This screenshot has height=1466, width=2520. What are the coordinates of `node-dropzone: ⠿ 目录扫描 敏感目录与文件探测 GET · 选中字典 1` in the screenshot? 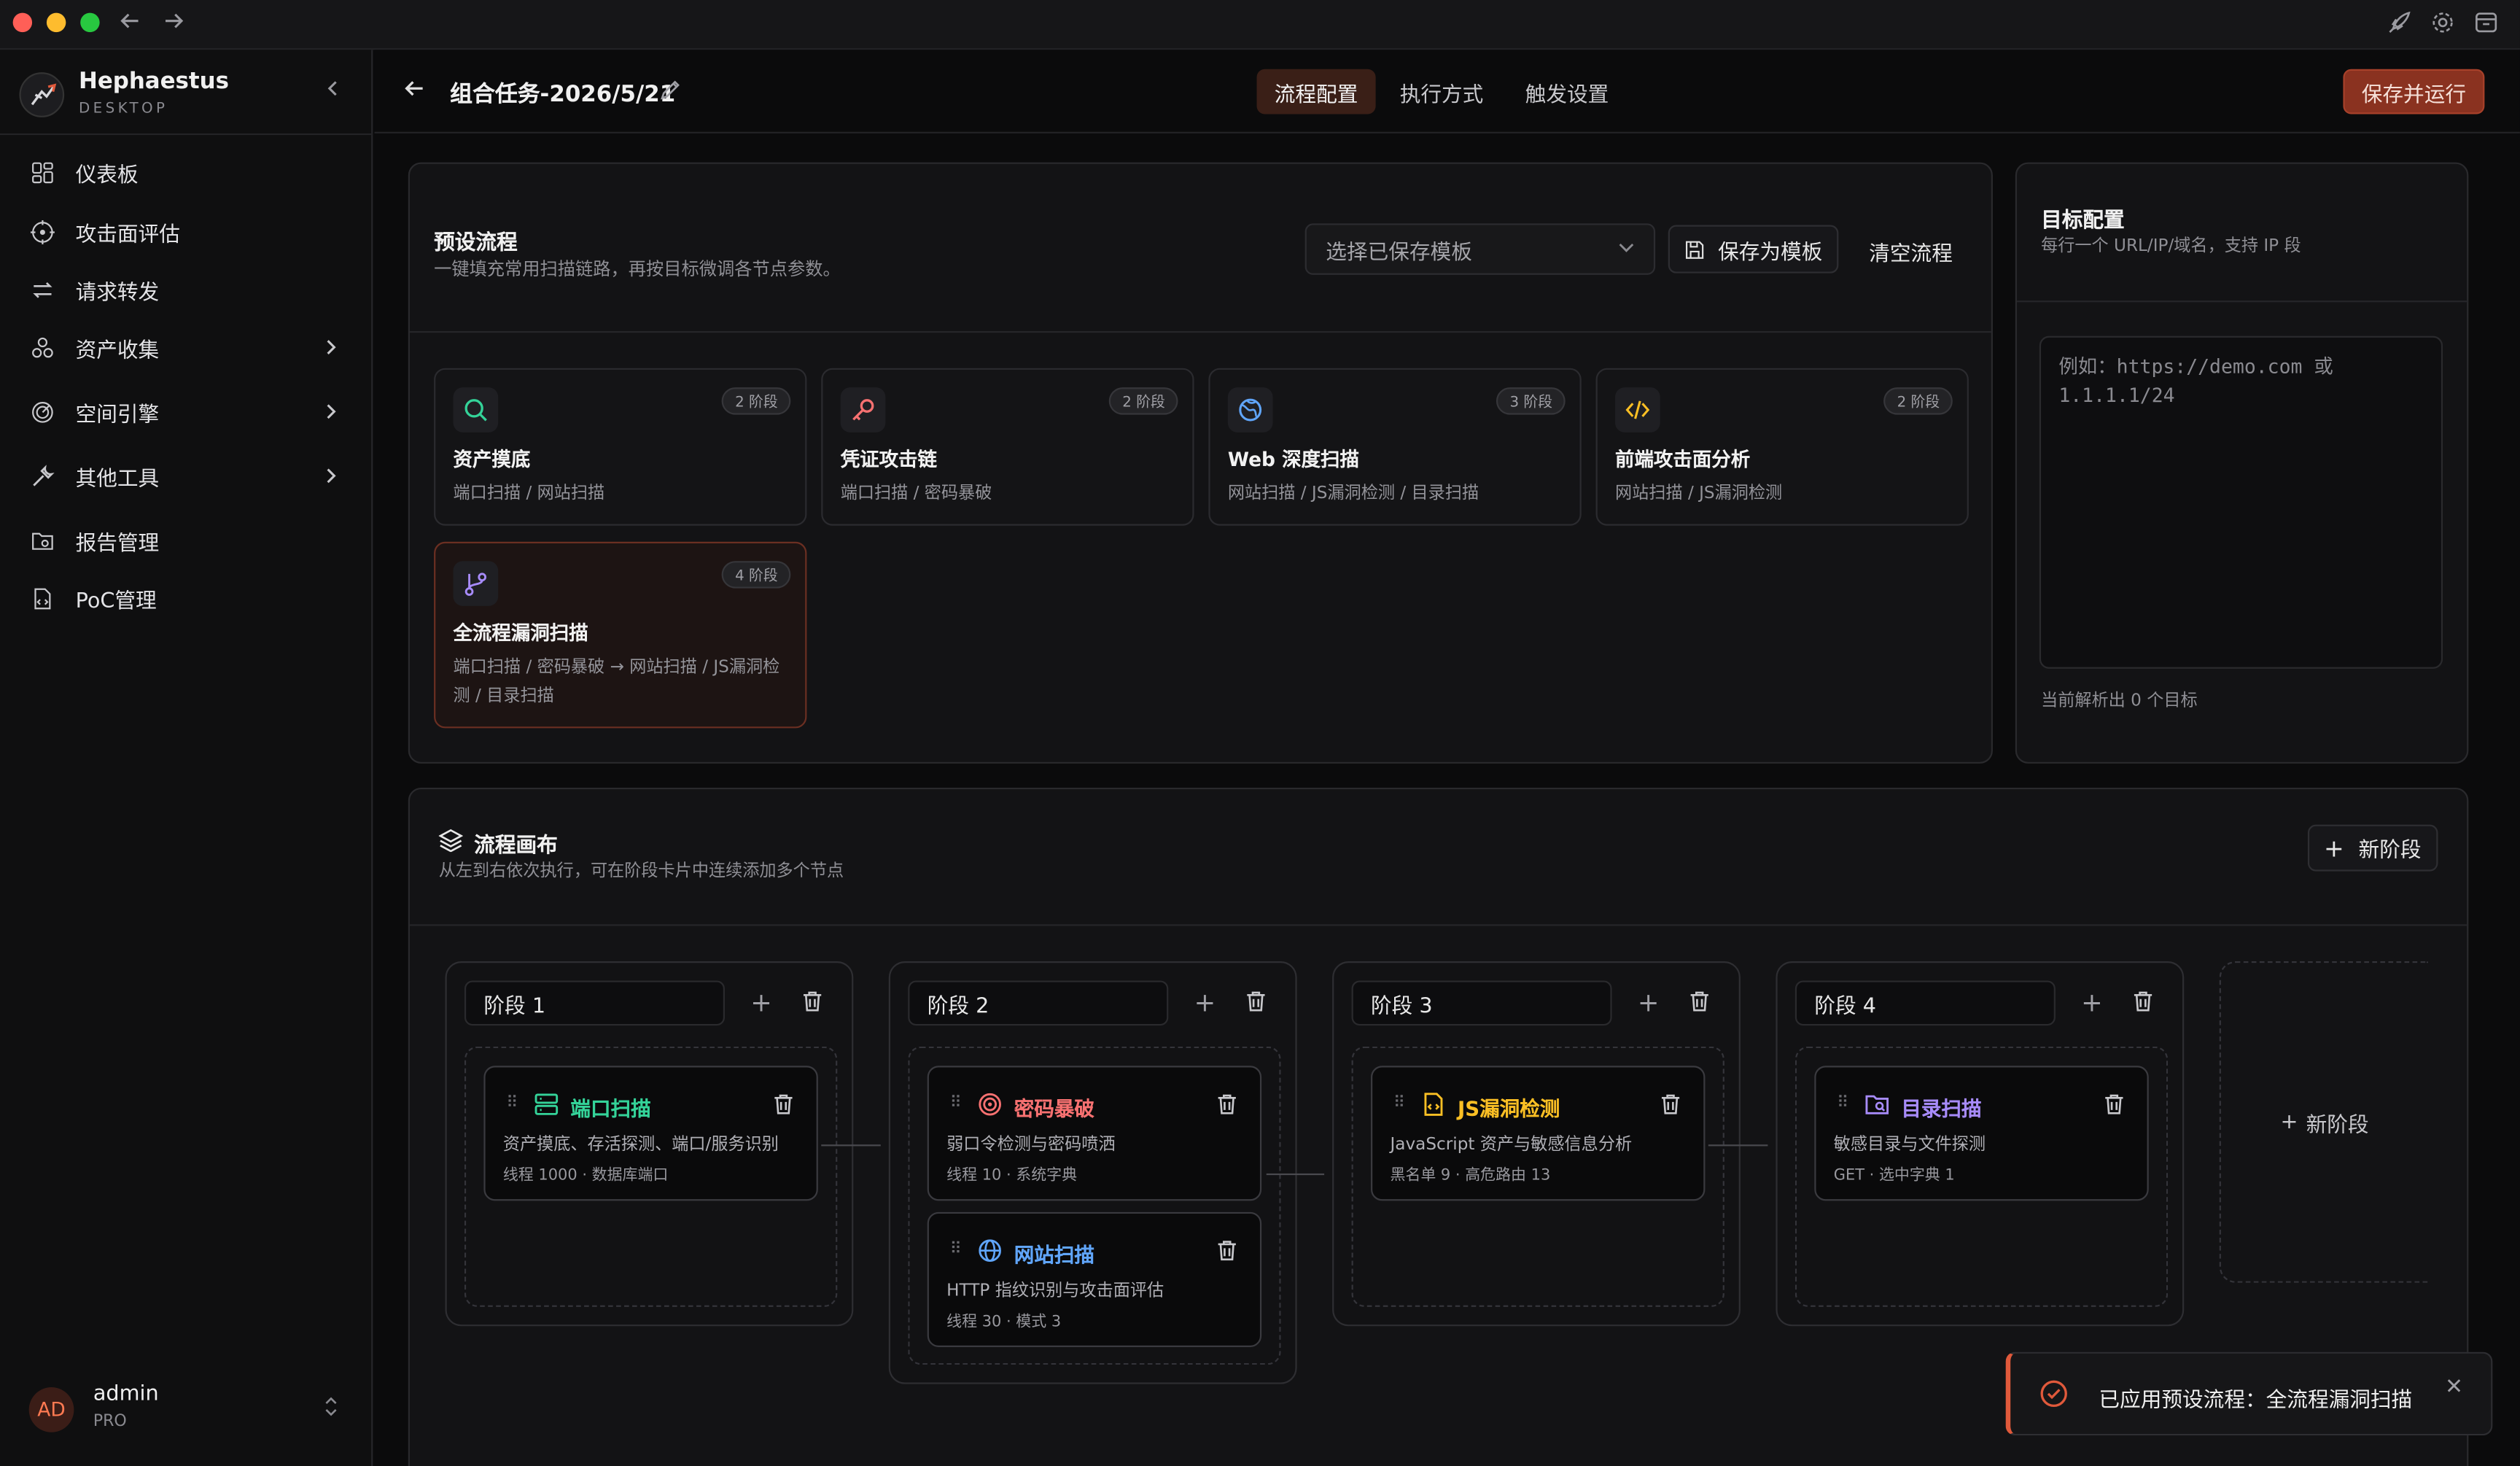 It's located at (1981, 1176).